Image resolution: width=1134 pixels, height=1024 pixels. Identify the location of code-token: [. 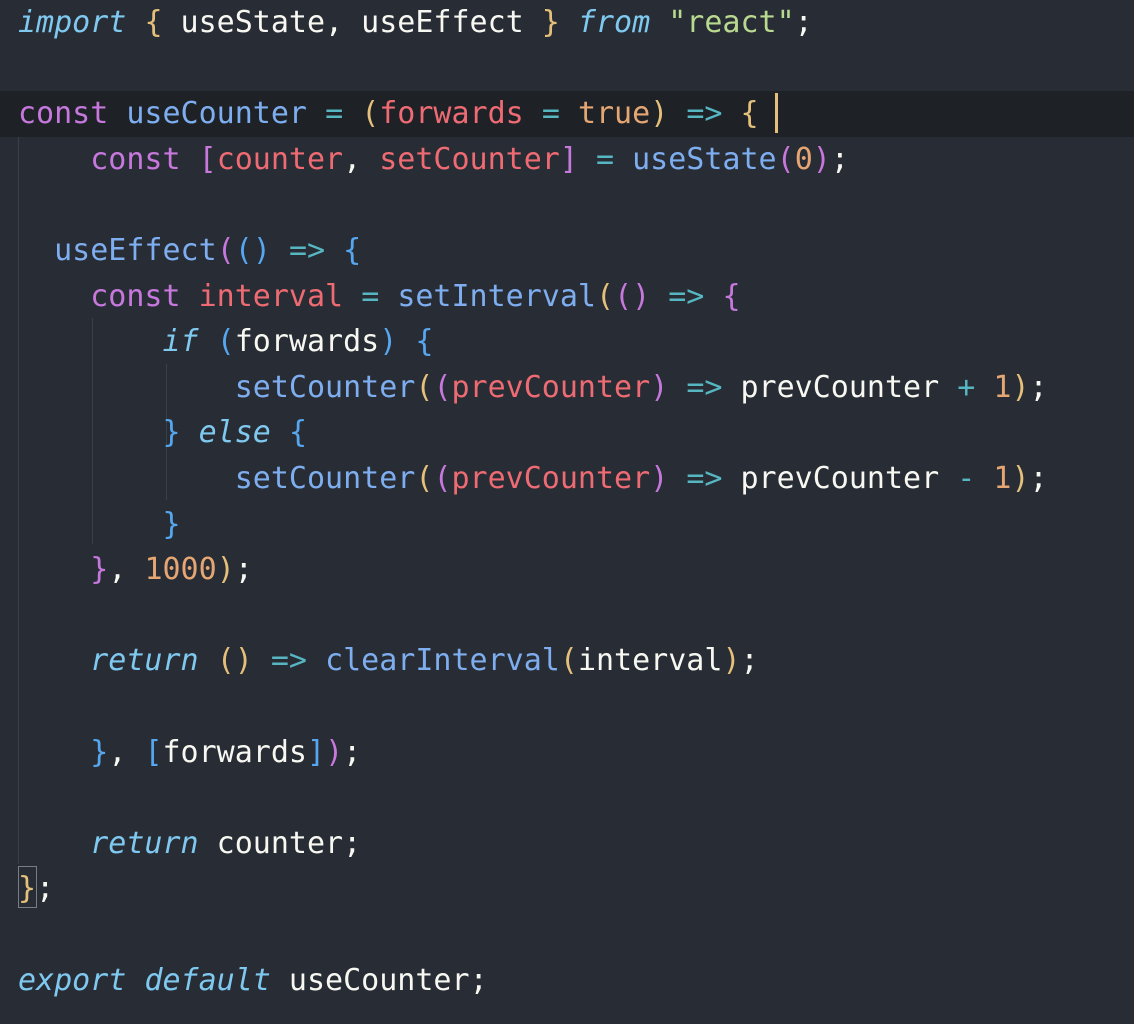
(153, 752).